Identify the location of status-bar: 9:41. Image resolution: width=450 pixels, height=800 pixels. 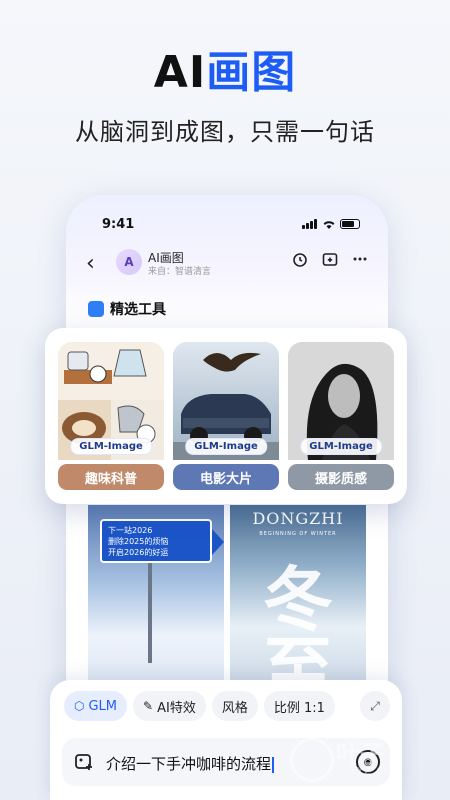
(231, 225).